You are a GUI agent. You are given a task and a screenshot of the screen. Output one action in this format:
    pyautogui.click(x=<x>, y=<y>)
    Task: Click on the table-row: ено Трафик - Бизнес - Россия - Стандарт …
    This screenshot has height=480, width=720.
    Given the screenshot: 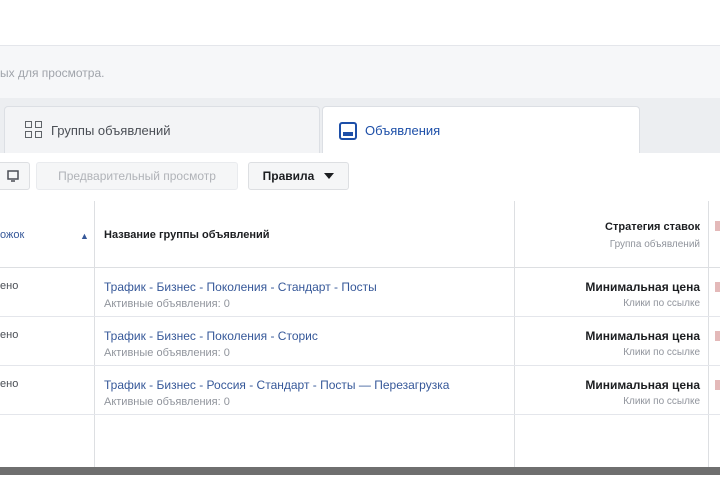 What is the action you would take?
    pyautogui.click(x=360, y=390)
    